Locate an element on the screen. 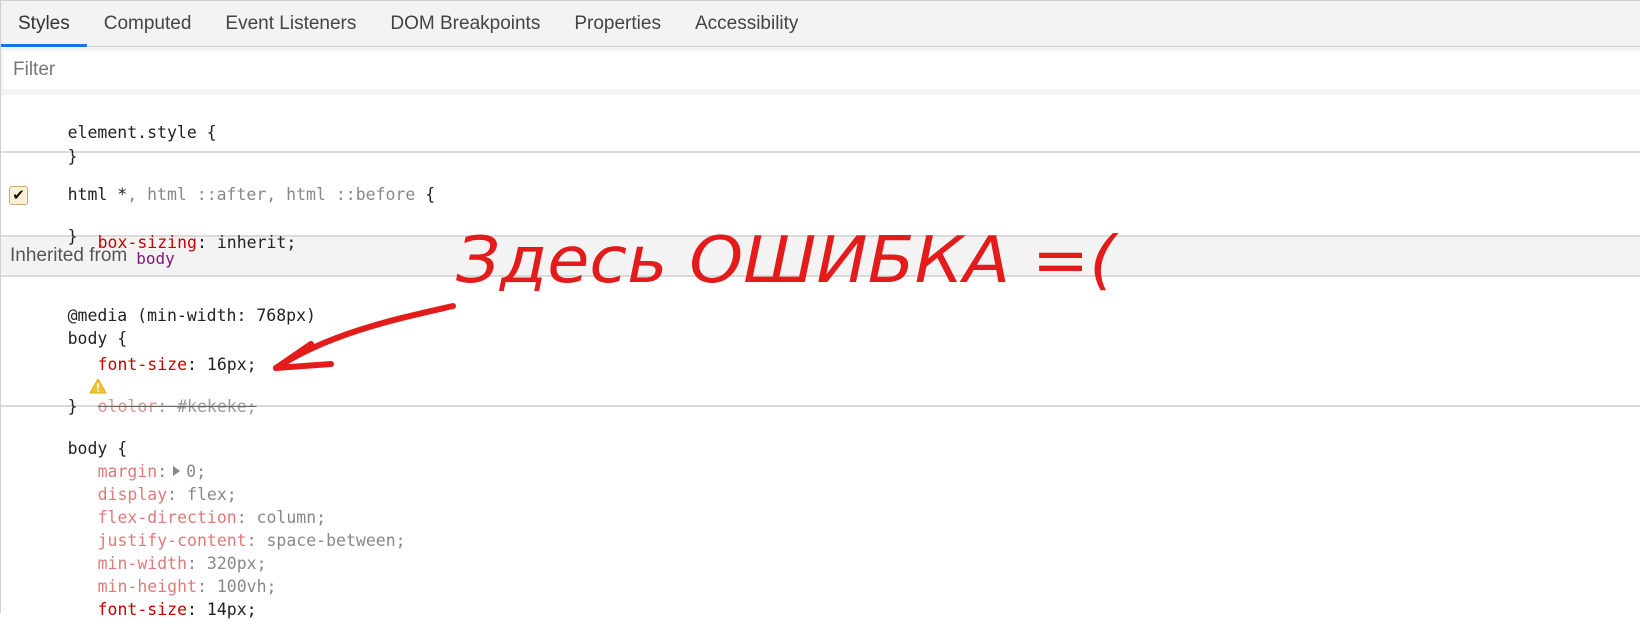  tab-properties: Properties is located at coordinates (617, 23).